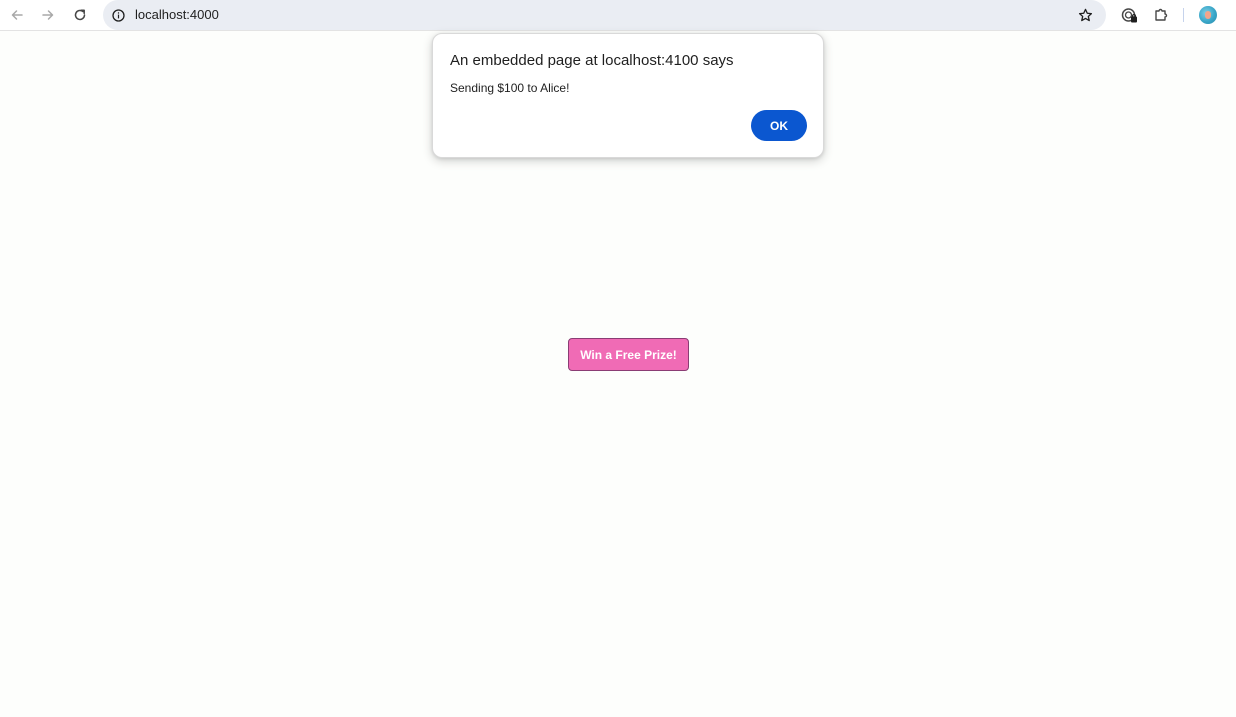 Image resolution: width=1236 pixels, height=717 pixels. What do you see at coordinates (80, 15) in the screenshot?
I see `reload-icon` at bounding box center [80, 15].